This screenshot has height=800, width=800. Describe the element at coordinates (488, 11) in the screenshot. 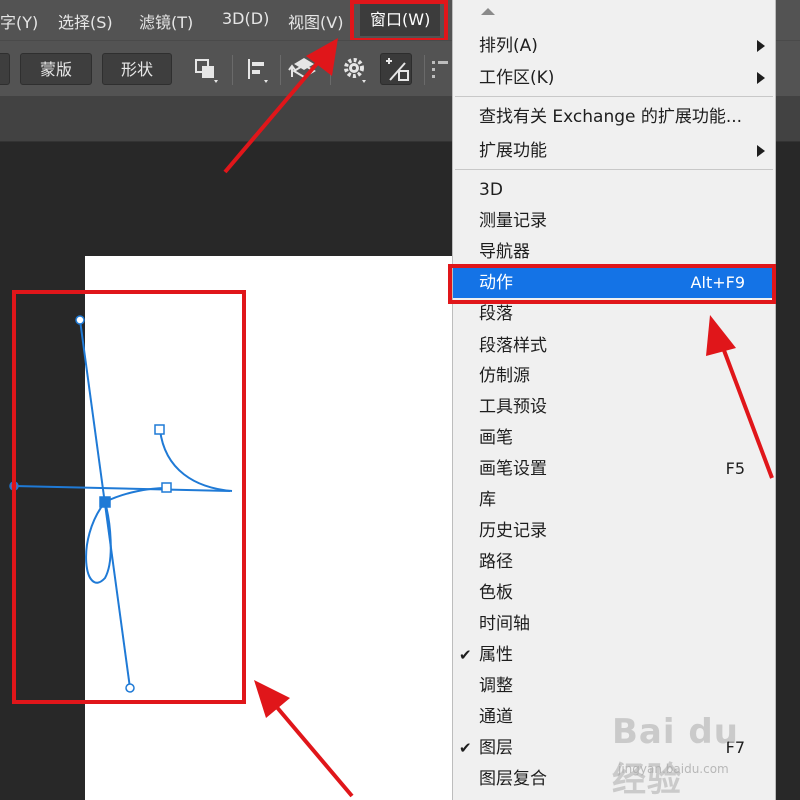

I see `scroll-up-icon` at that location.